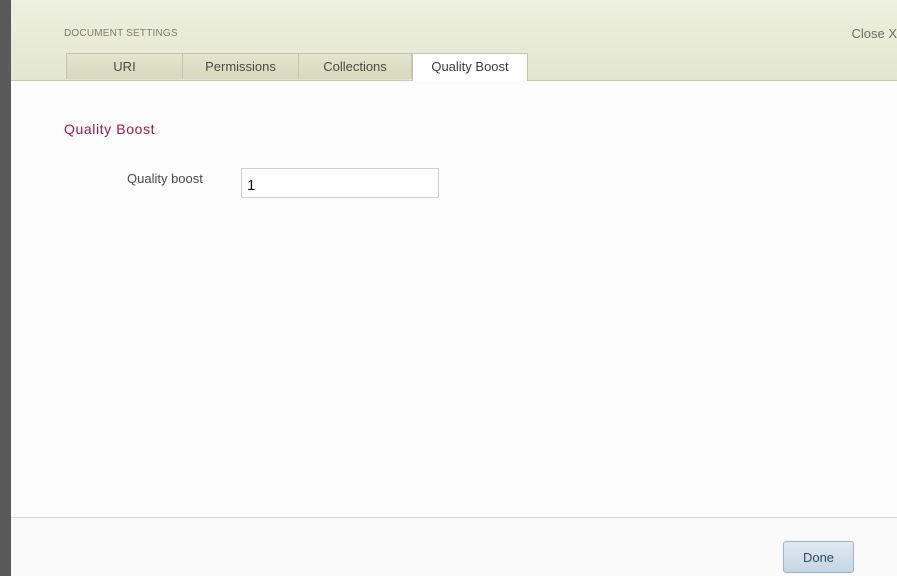  I want to click on close-button: Close X, so click(874, 33).